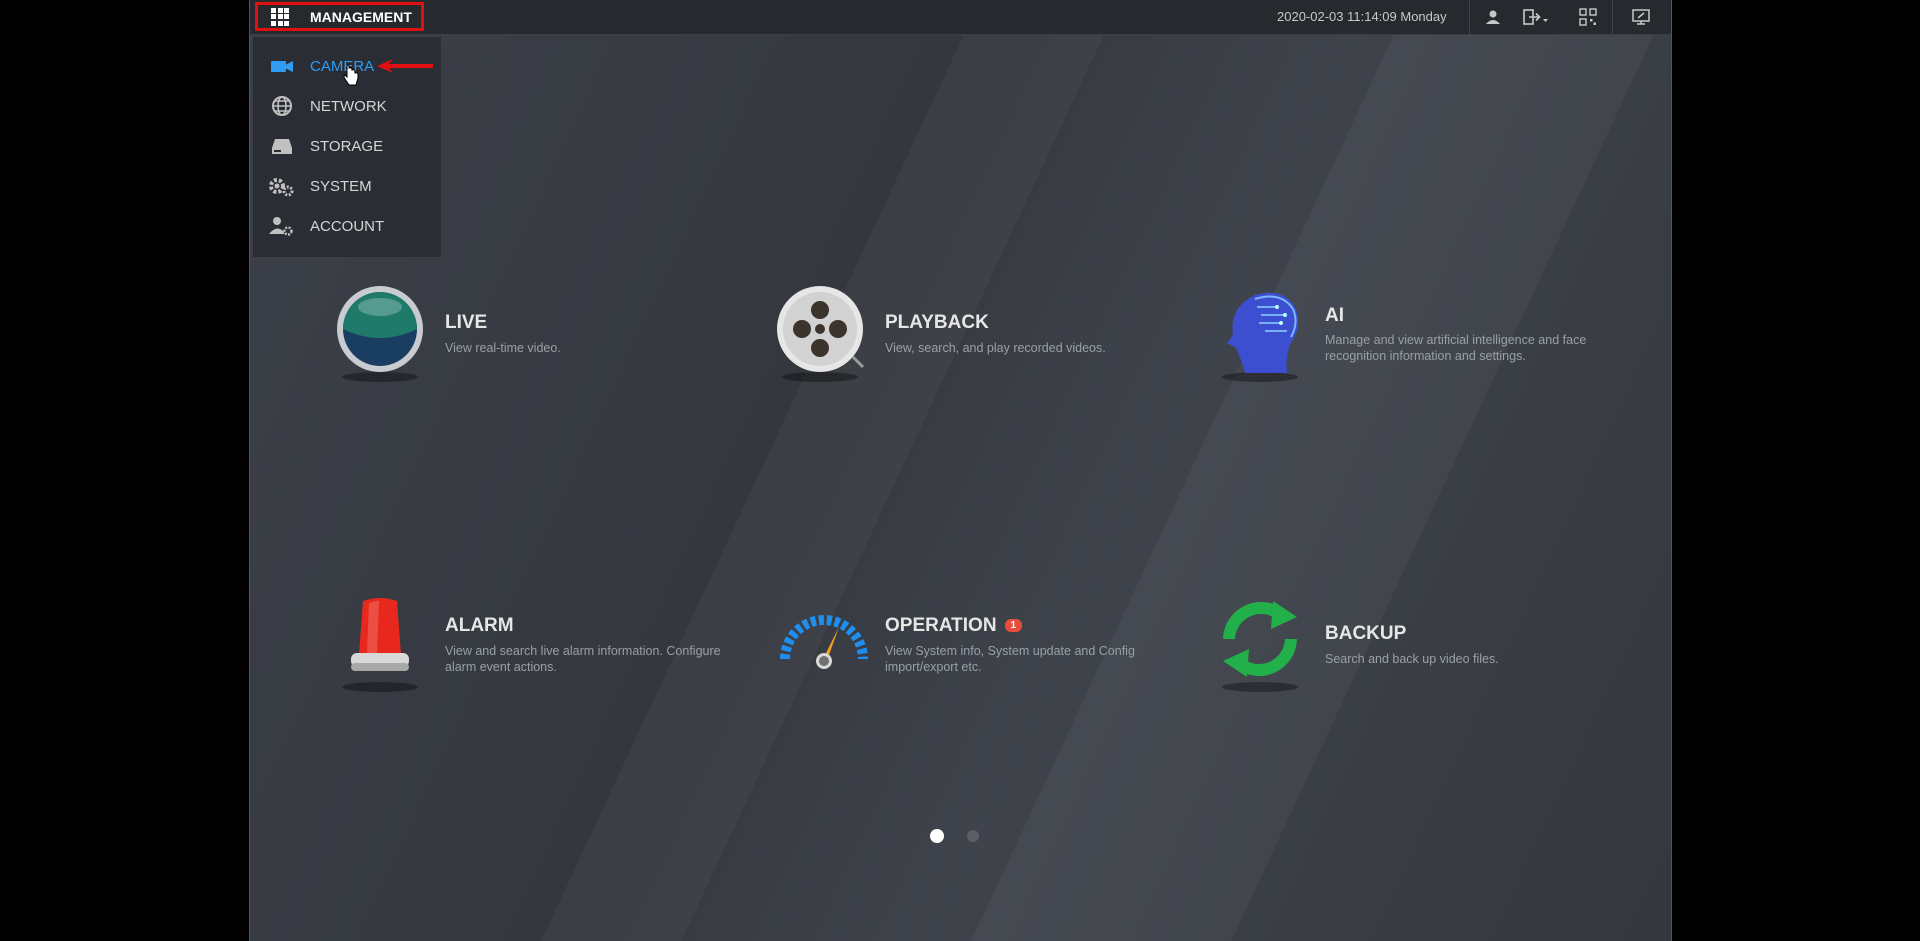 Image resolution: width=1920 pixels, height=941 pixels. Describe the element at coordinates (380, 334) in the screenshot. I see `live-globe-icon` at that location.